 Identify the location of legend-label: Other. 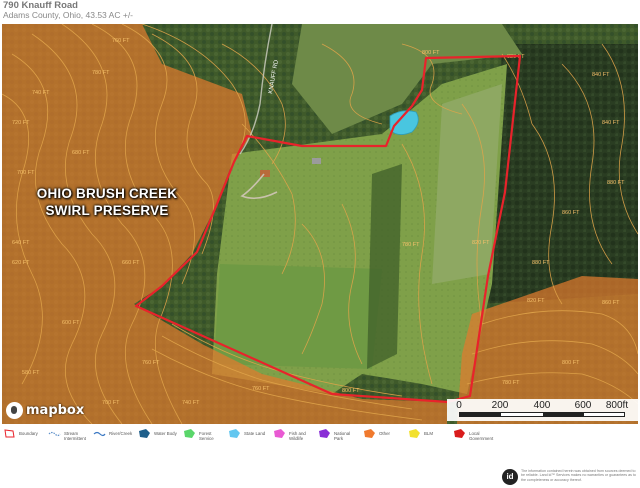
(384, 433).